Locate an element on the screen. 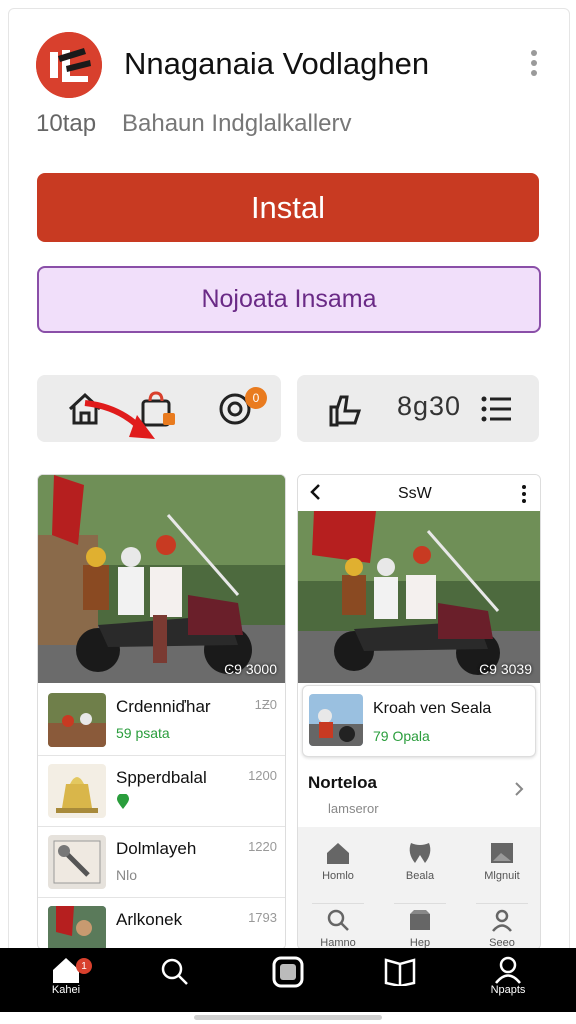 The height and width of the screenshot is (1024, 576). shortcut-person: Seeo is located at coordinates (502, 926).